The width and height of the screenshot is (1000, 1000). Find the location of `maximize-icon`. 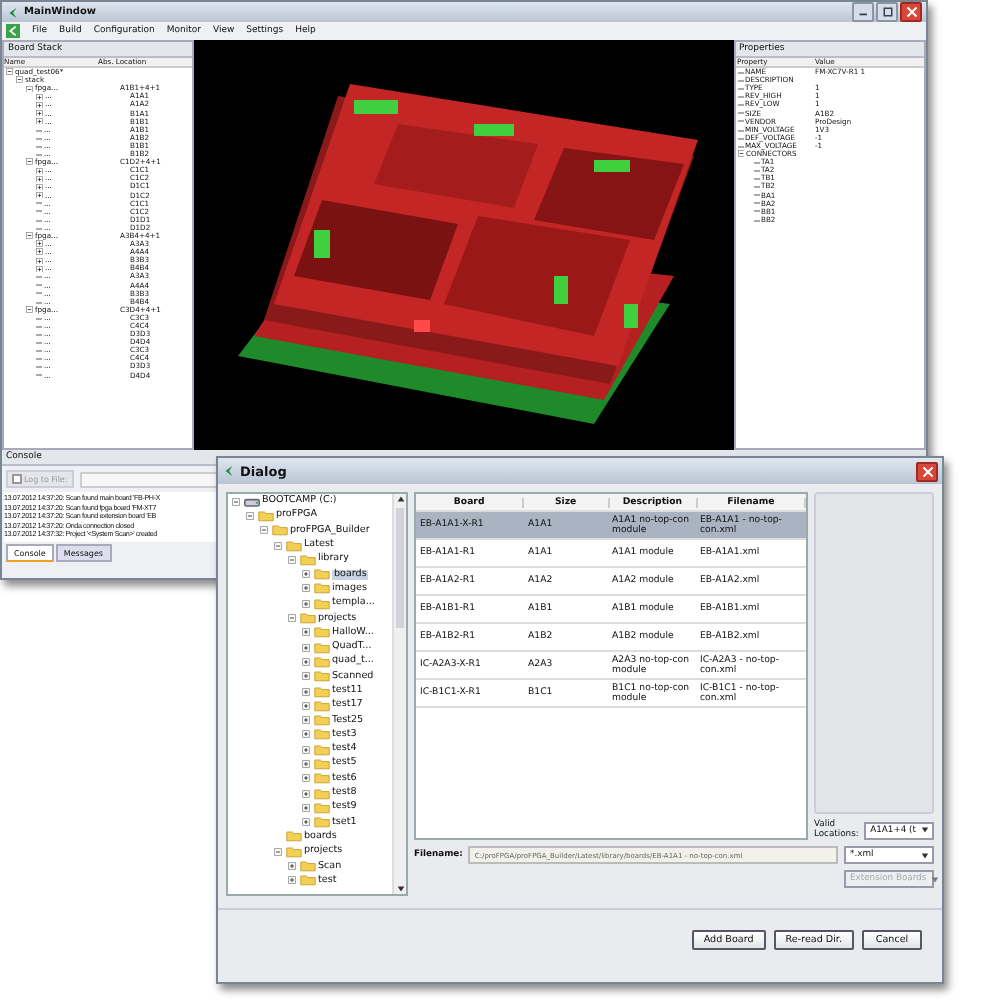

maximize-icon is located at coordinates (887, 12).